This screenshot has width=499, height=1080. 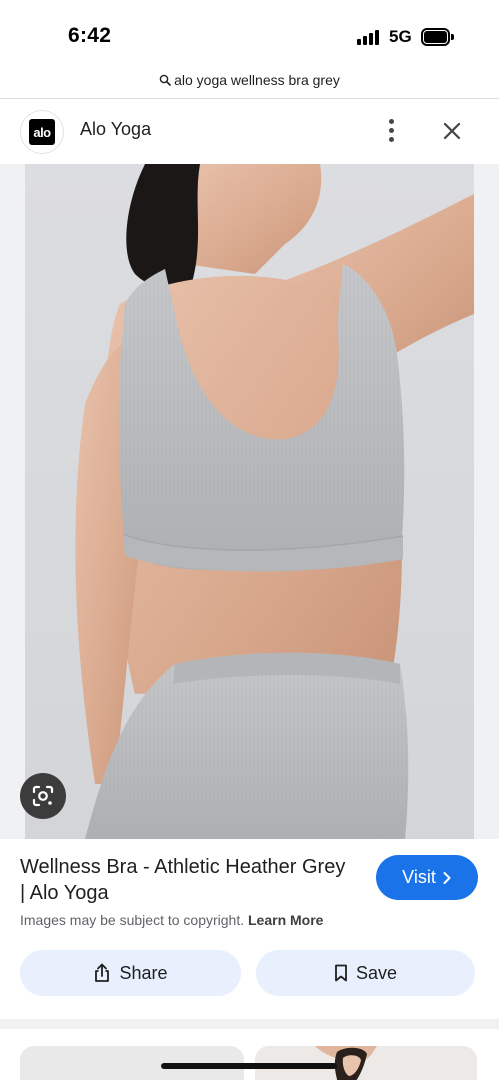 What do you see at coordinates (376, 972) in the screenshot?
I see `save-label: Save` at bounding box center [376, 972].